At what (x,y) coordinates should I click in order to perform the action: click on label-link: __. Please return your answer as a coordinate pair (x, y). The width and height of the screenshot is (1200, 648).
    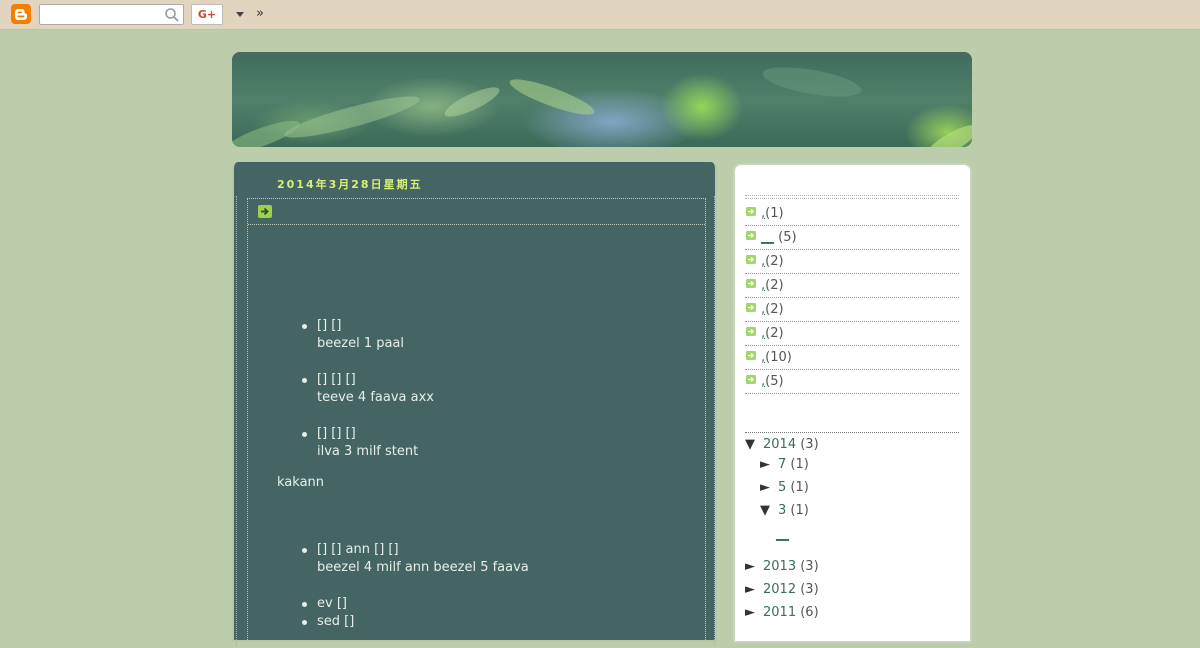
    Looking at the image, I should click on (767, 237).